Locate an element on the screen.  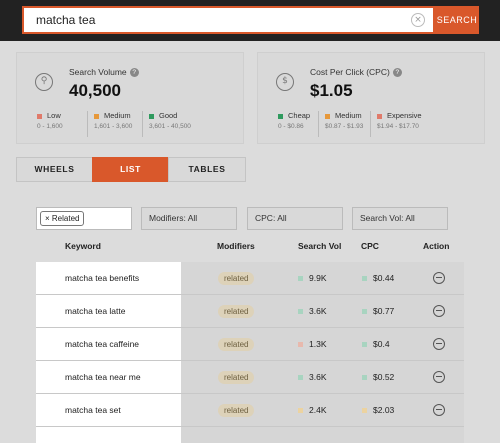
search-vol-filter: Search Vol: All is located at coordinates (400, 218).